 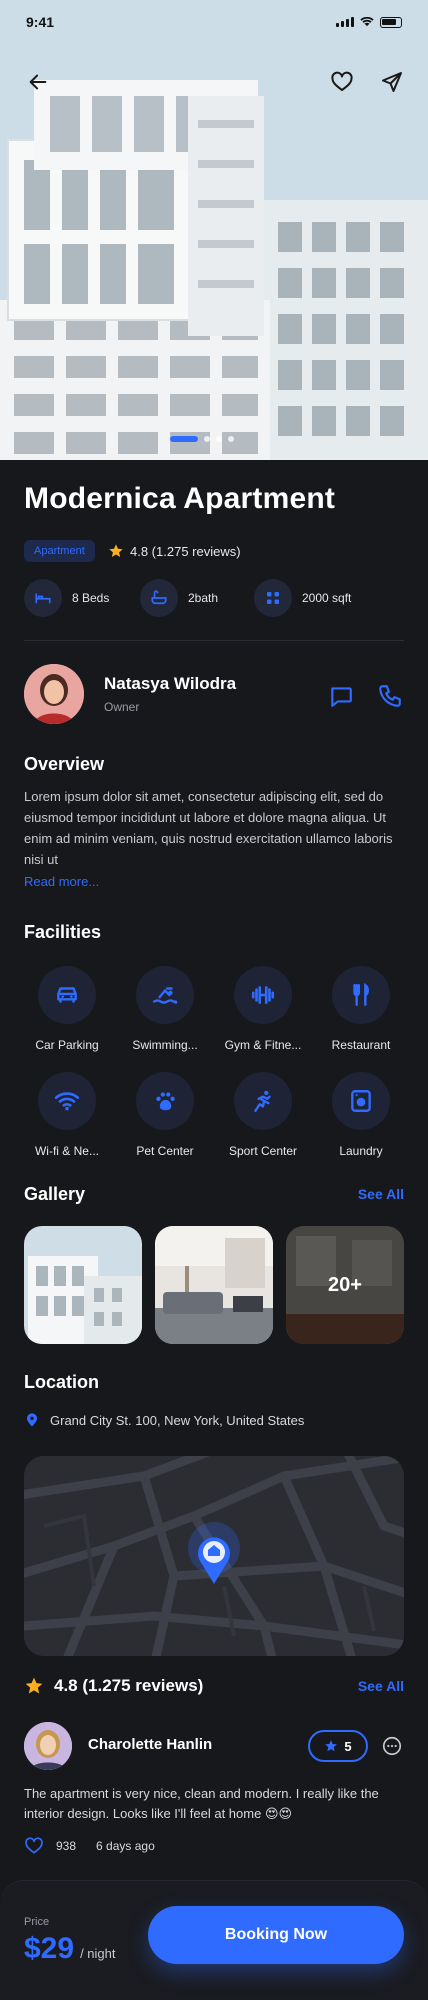 What do you see at coordinates (34, 1846) in the screenshot?
I see `like-button-heart-icon` at bounding box center [34, 1846].